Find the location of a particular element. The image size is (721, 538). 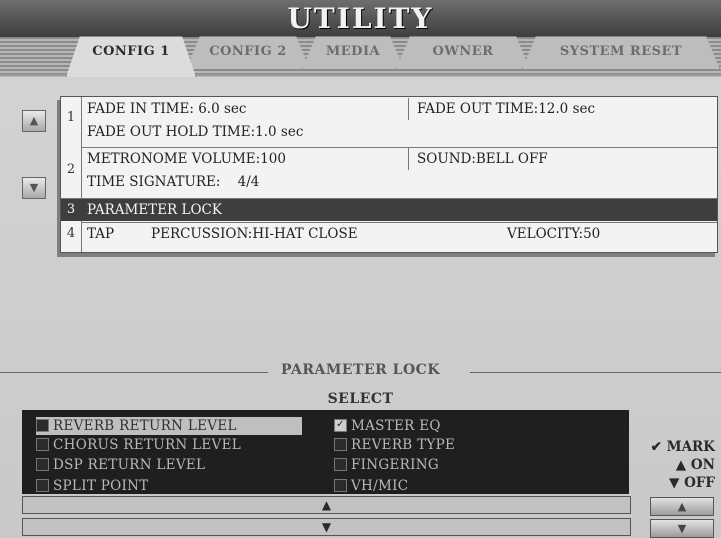

group-number-1: 1 is located at coordinates (71, 117).